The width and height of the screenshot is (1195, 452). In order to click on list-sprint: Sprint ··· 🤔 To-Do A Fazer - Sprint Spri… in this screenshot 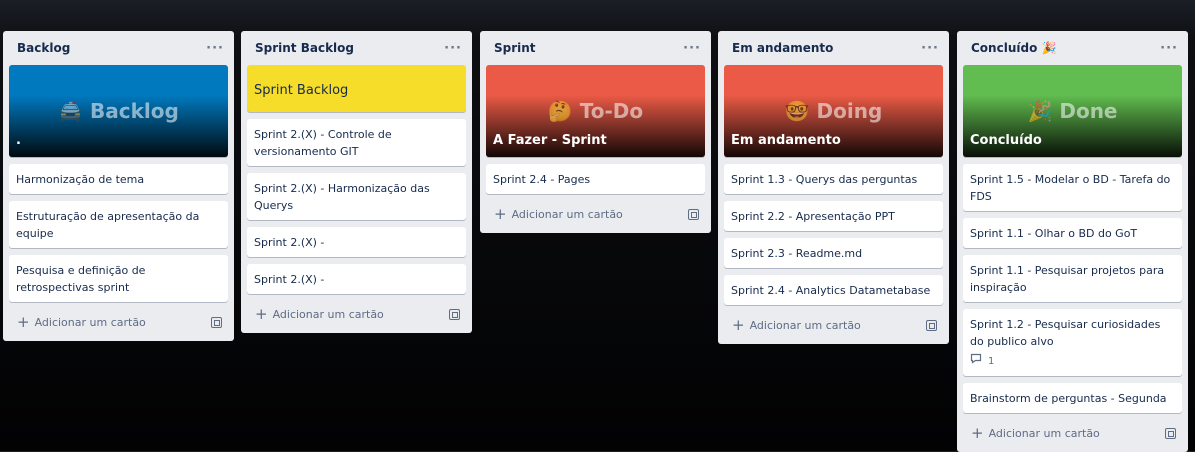, I will do `click(595, 132)`.